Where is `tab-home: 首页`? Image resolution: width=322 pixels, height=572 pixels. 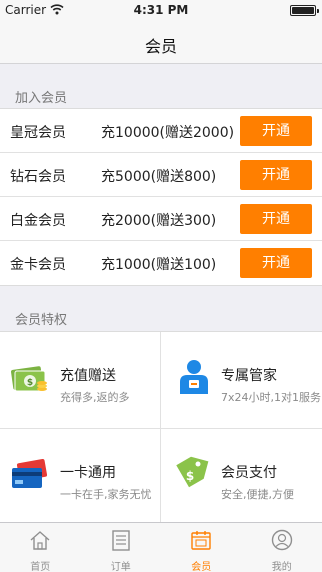
tab-home: 首页 is located at coordinates (40, 547).